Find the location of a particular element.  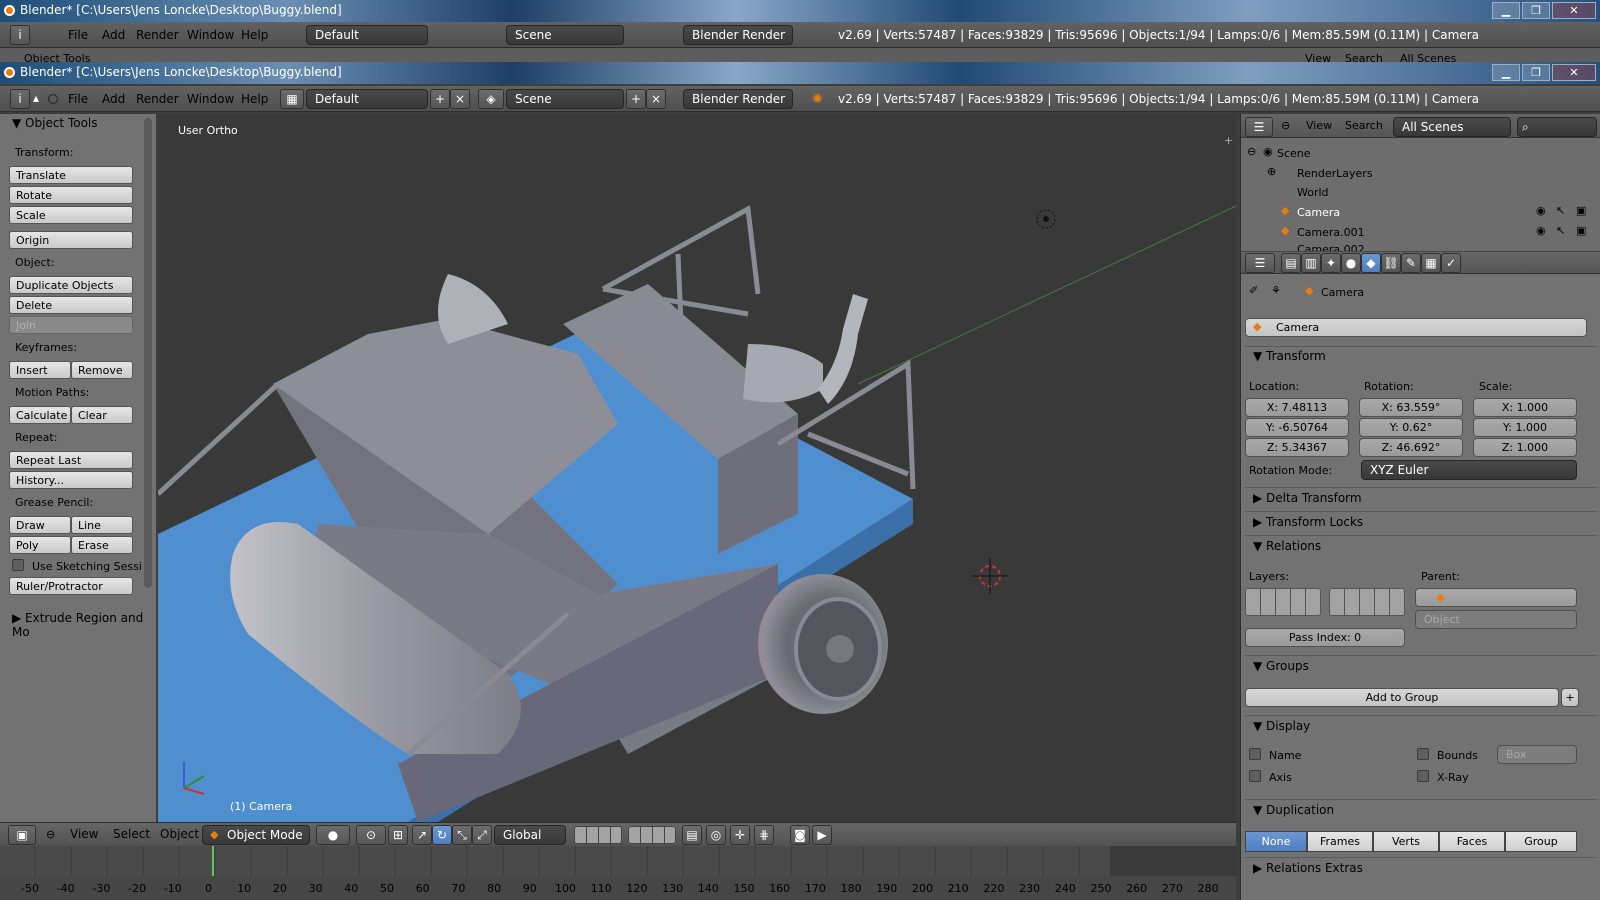

rotate-manipulator-icon: ↻ is located at coordinates (442, 835).